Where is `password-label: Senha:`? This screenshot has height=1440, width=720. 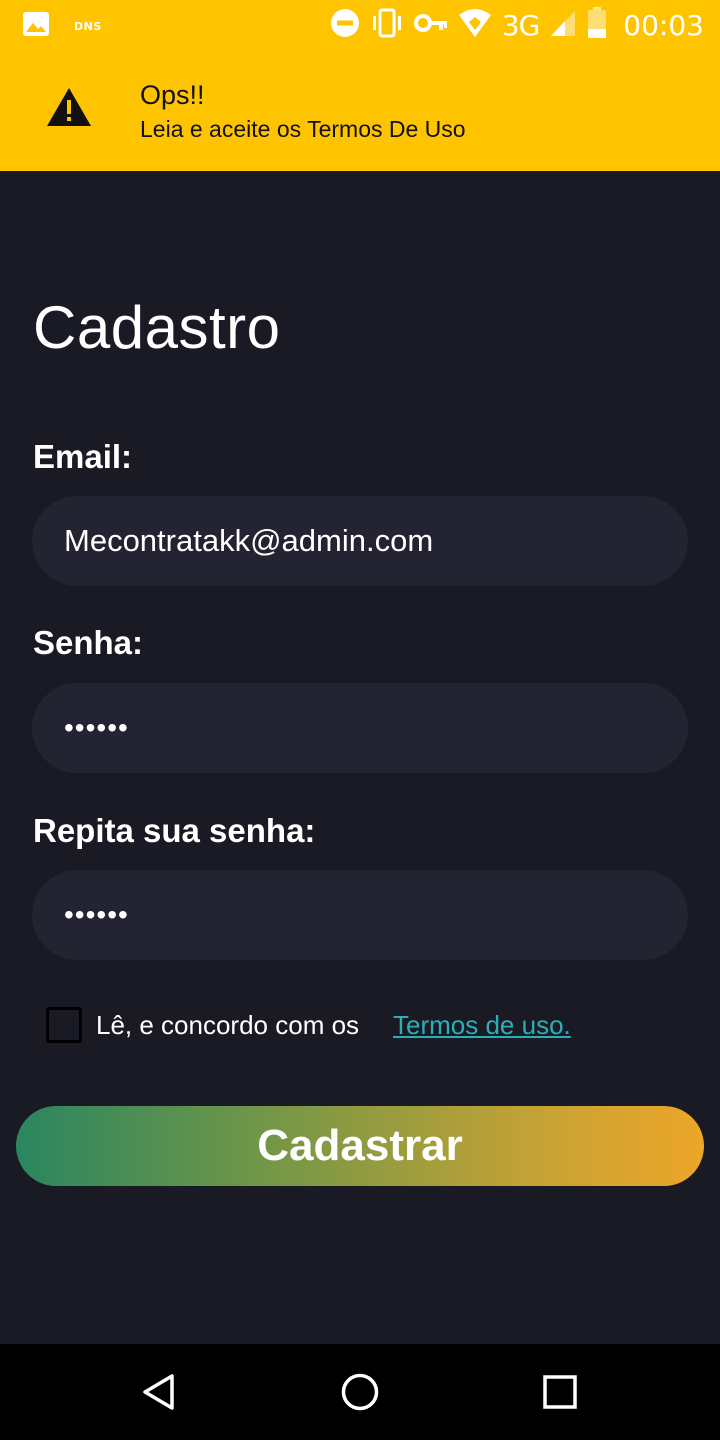 password-label: Senha: is located at coordinates (88, 642).